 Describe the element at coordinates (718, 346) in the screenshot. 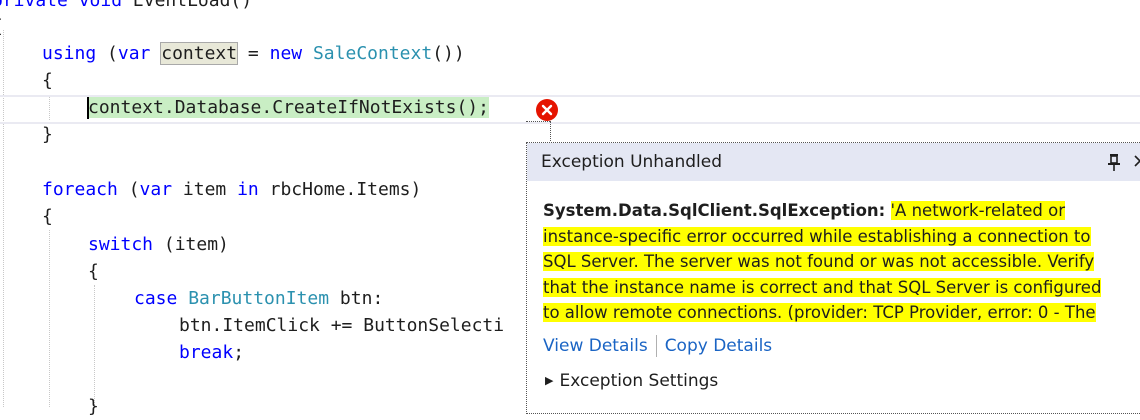

I see `copy-details-link: Copy Details` at that location.